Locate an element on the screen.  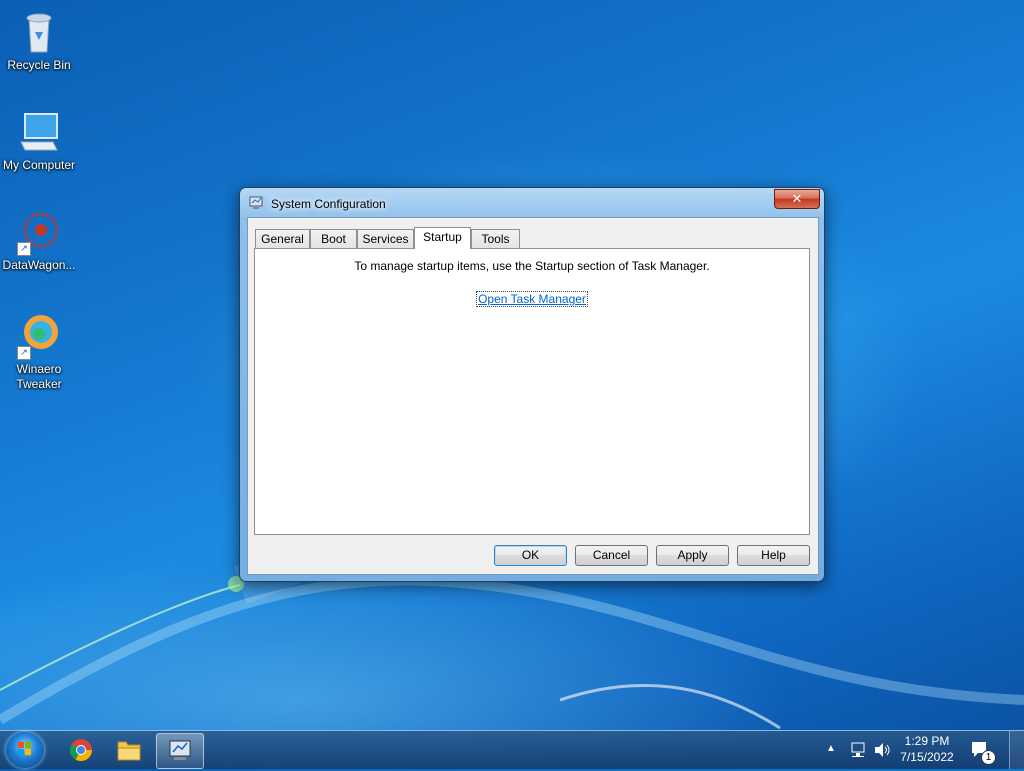
taskbar: ▲ 1:29 PM 7/15/2022 1 is located at coordinates (512, 749).